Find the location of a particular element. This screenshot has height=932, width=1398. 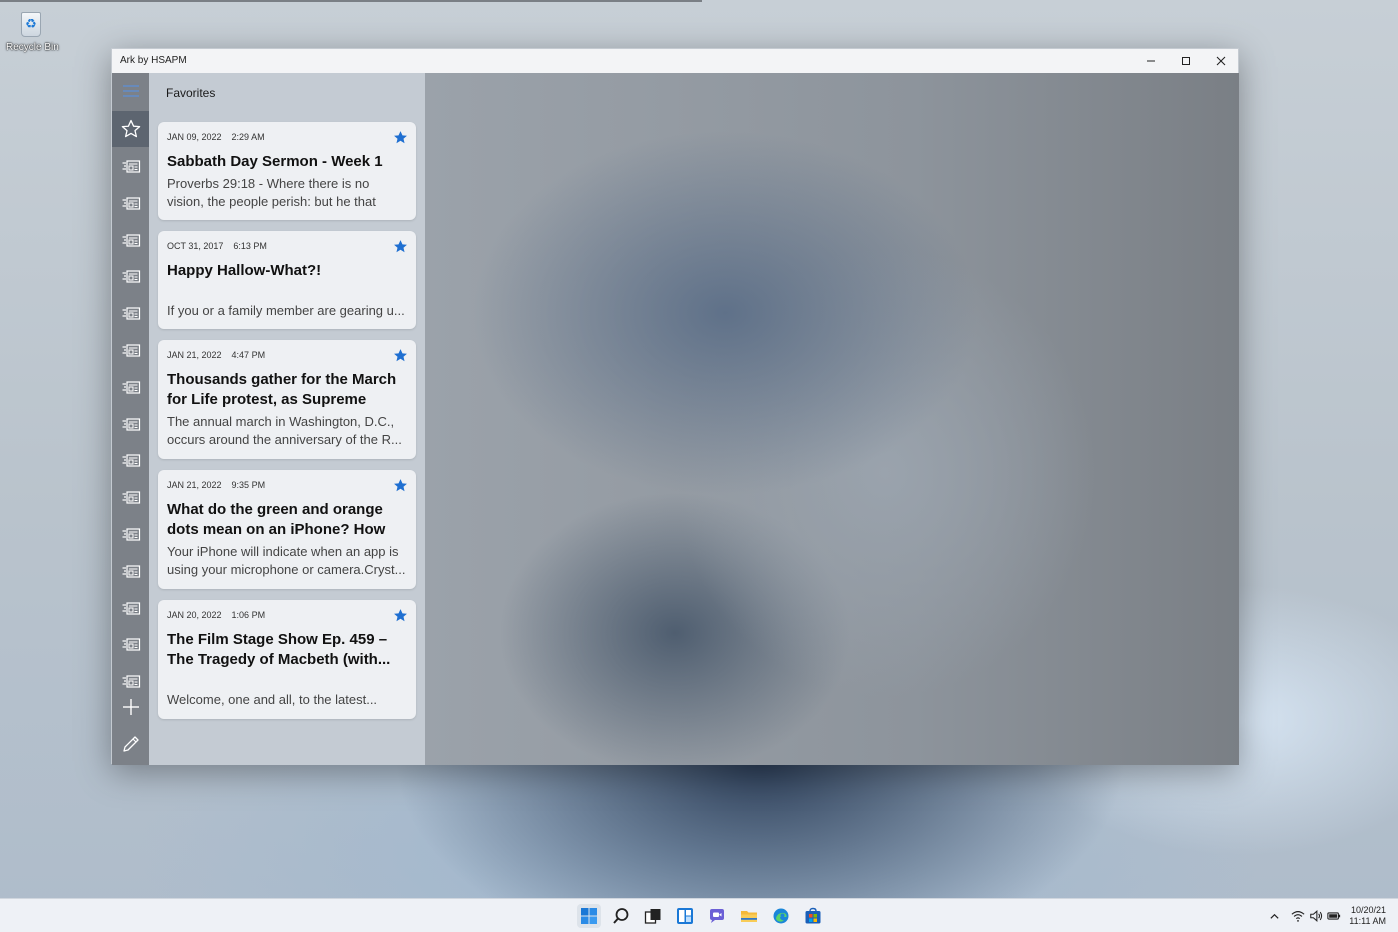

speaker-icon is located at coordinates (1316, 916).